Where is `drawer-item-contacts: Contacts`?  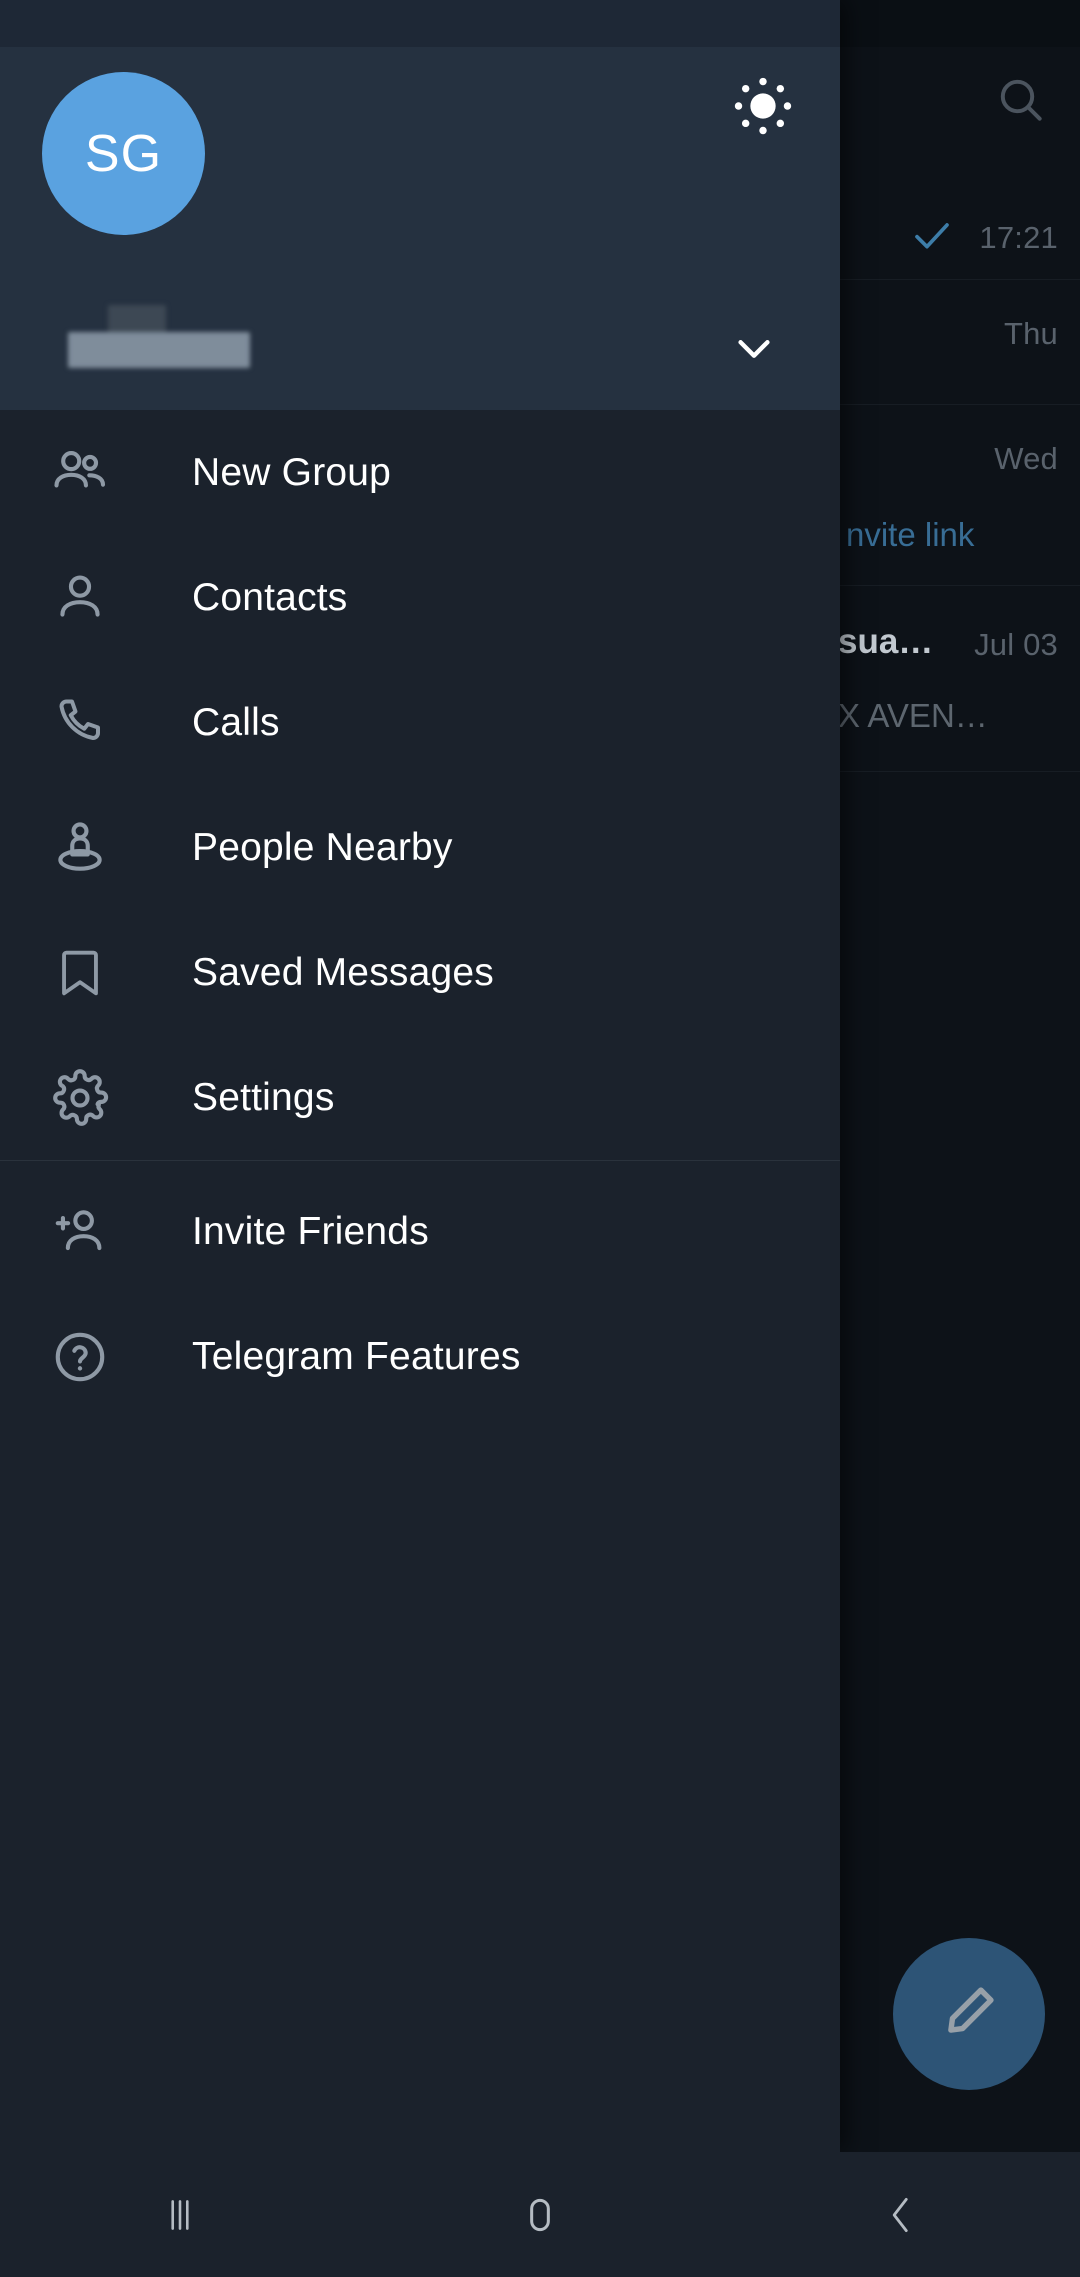
drawer-item-contacts: Contacts is located at coordinates (420, 597).